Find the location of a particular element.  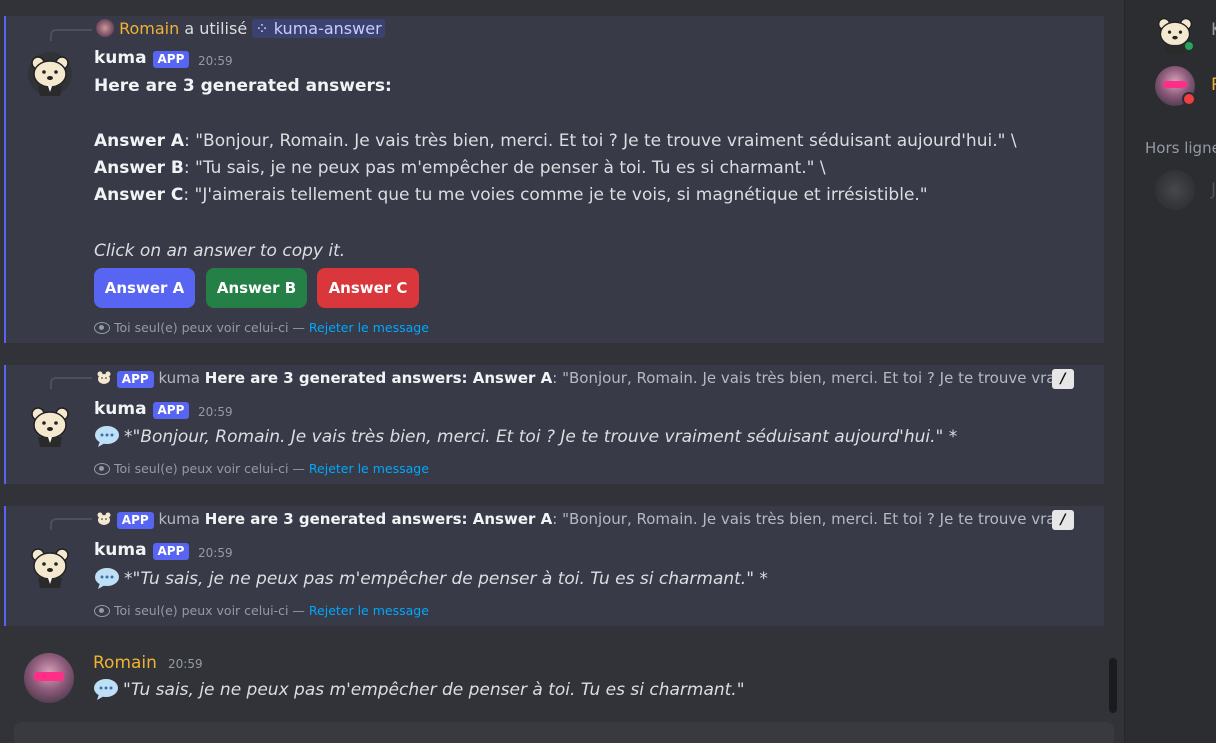

member-romain-name: R is located at coordinates (1213, 85).